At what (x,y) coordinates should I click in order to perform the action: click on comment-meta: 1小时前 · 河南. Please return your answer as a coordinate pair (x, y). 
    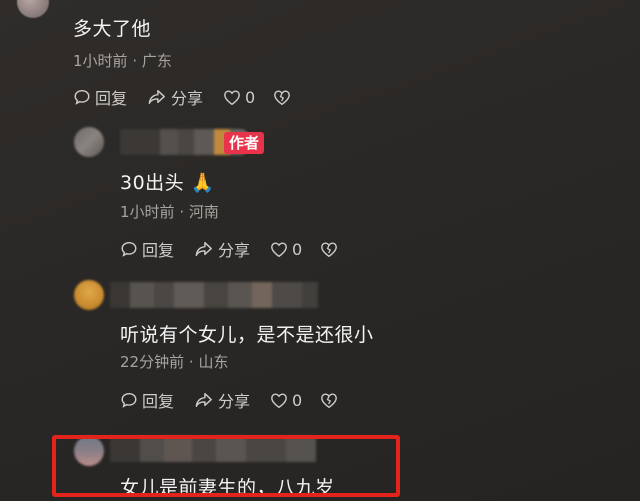
    Looking at the image, I should click on (169, 211).